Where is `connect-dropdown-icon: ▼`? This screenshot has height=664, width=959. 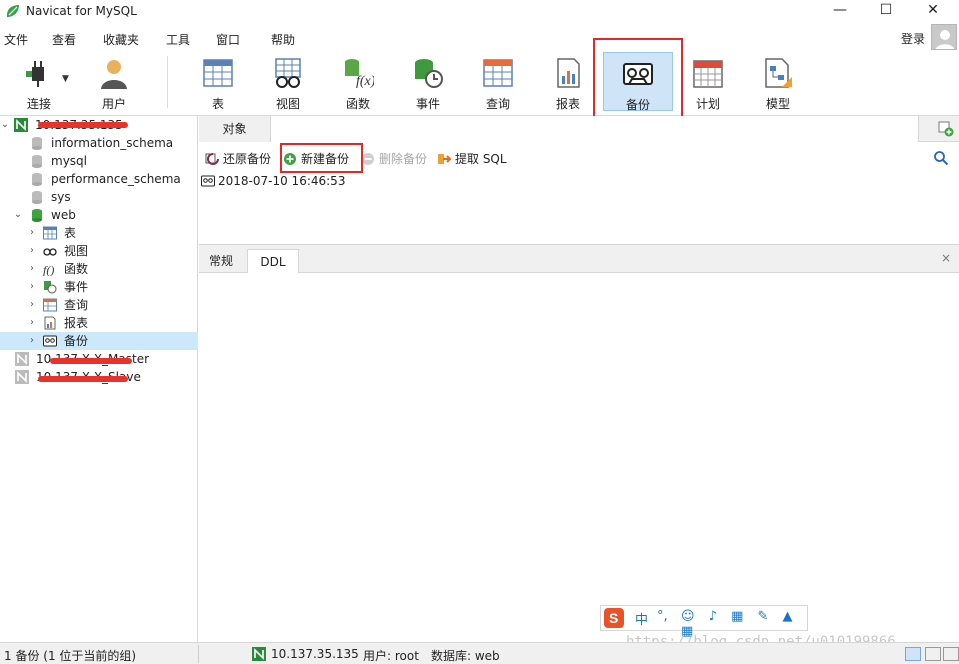 connect-dropdown-icon: ▼ is located at coordinates (65, 79).